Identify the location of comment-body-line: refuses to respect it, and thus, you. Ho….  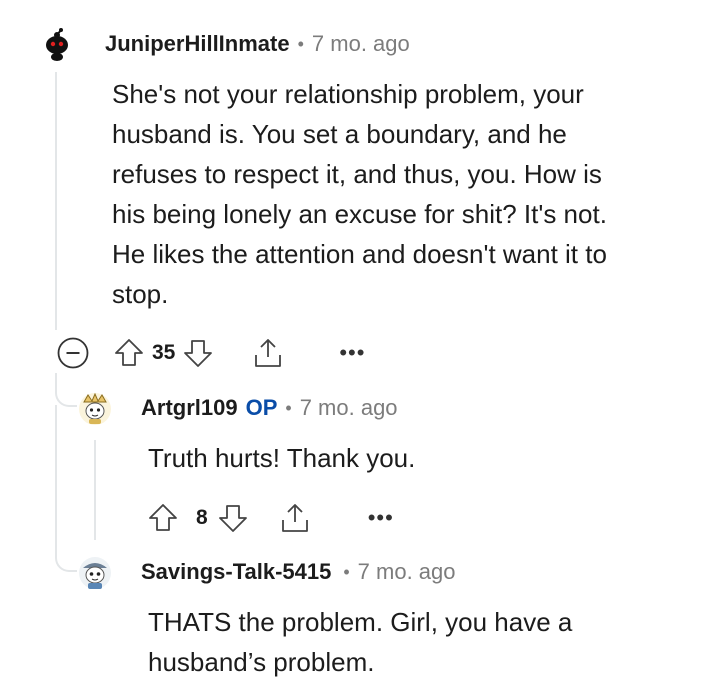
(357, 174).